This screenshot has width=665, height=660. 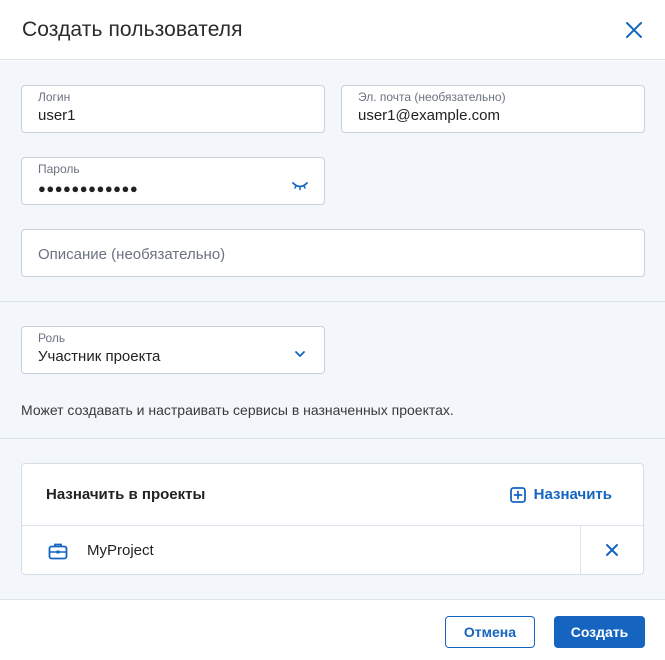 What do you see at coordinates (88, 188) in the screenshot?
I see `password-value: ●●●●●●●●●●●●` at bounding box center [88, 188].